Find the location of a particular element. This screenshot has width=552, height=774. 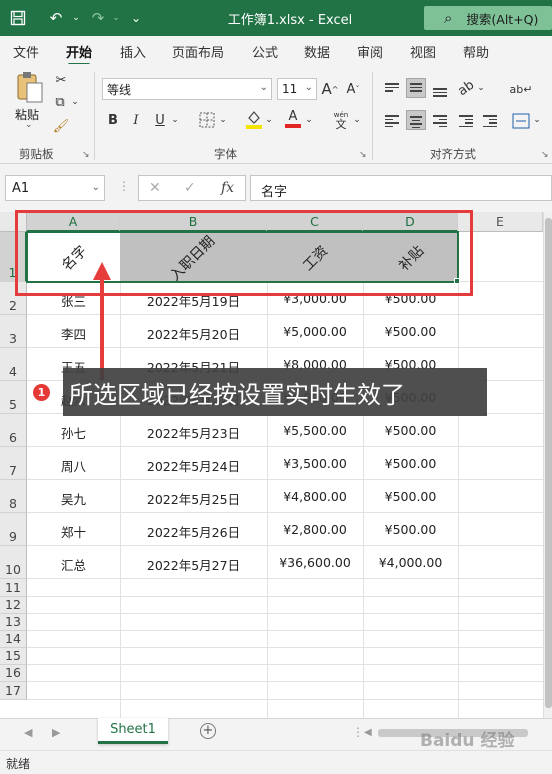

bottom-align-icon is located at coordinates (440, 90).